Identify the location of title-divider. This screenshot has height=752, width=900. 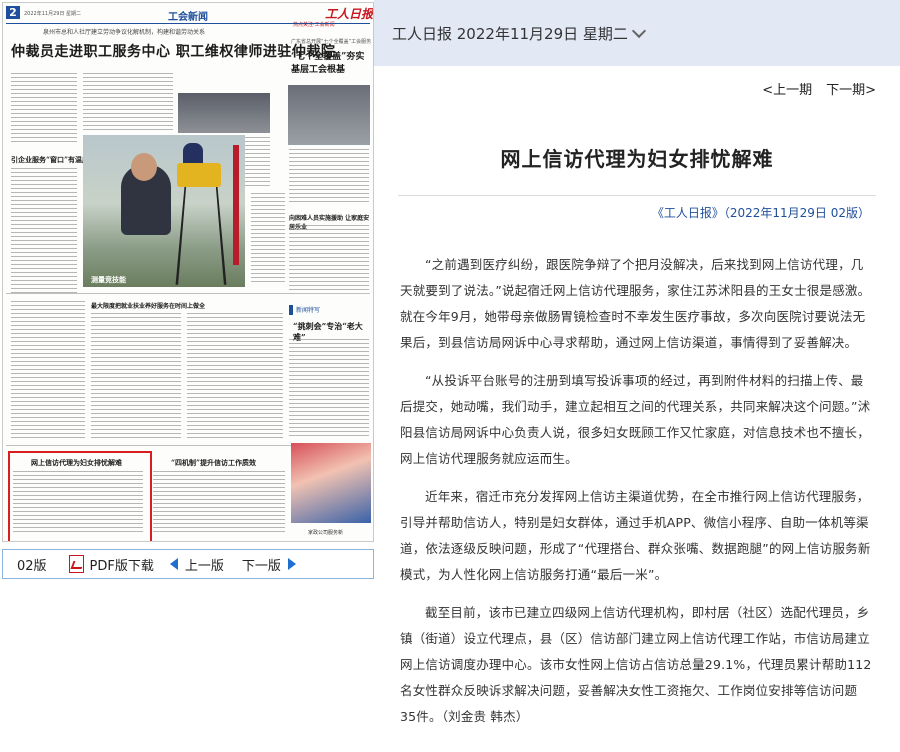
(637, 195).